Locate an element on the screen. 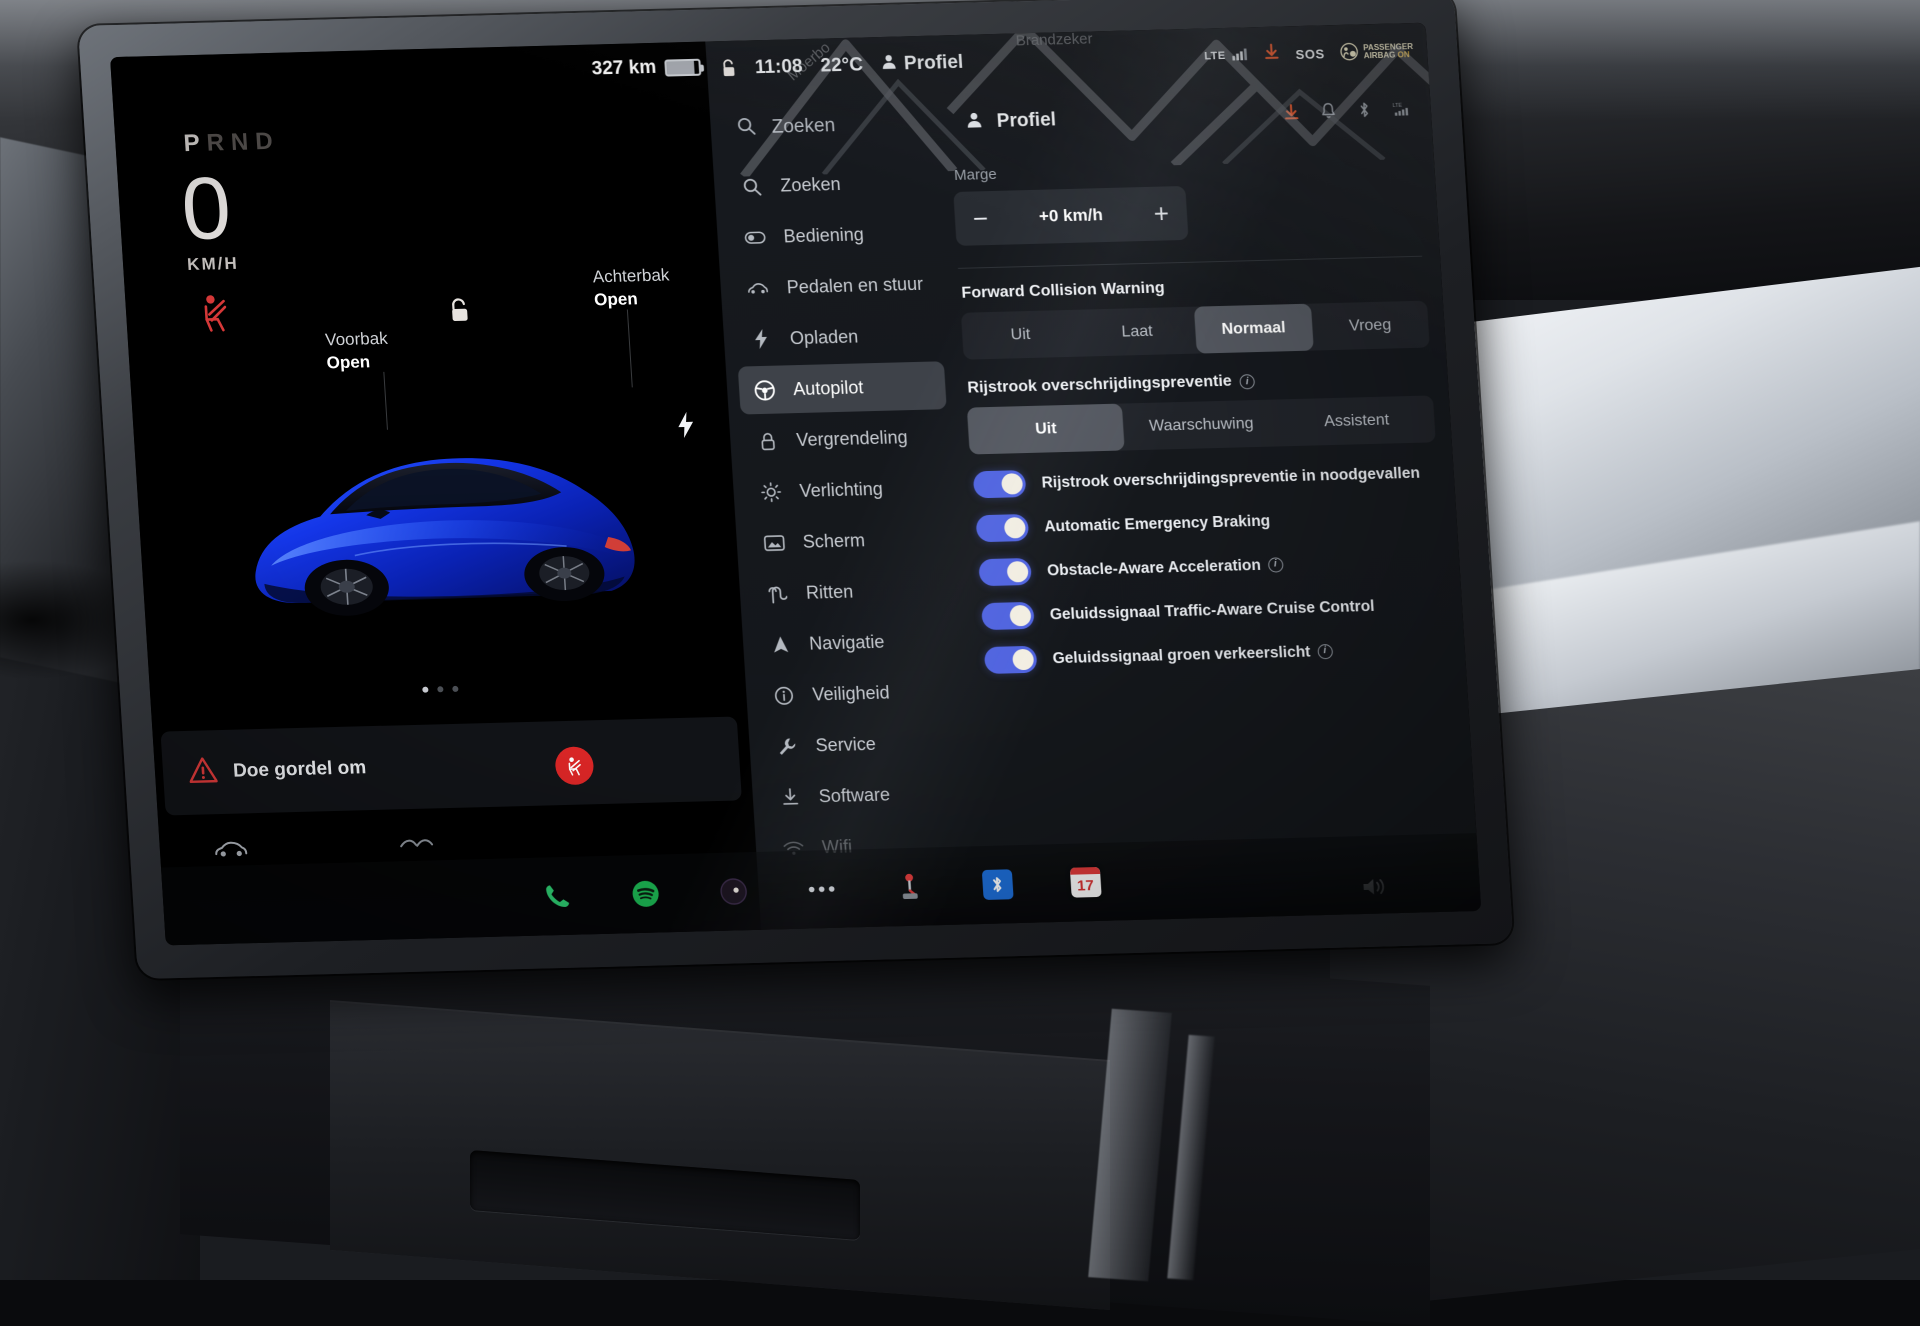 This screenshot has width=1920, height=1326. lte-indicator: LTE is located at coordinates (1227, 55).